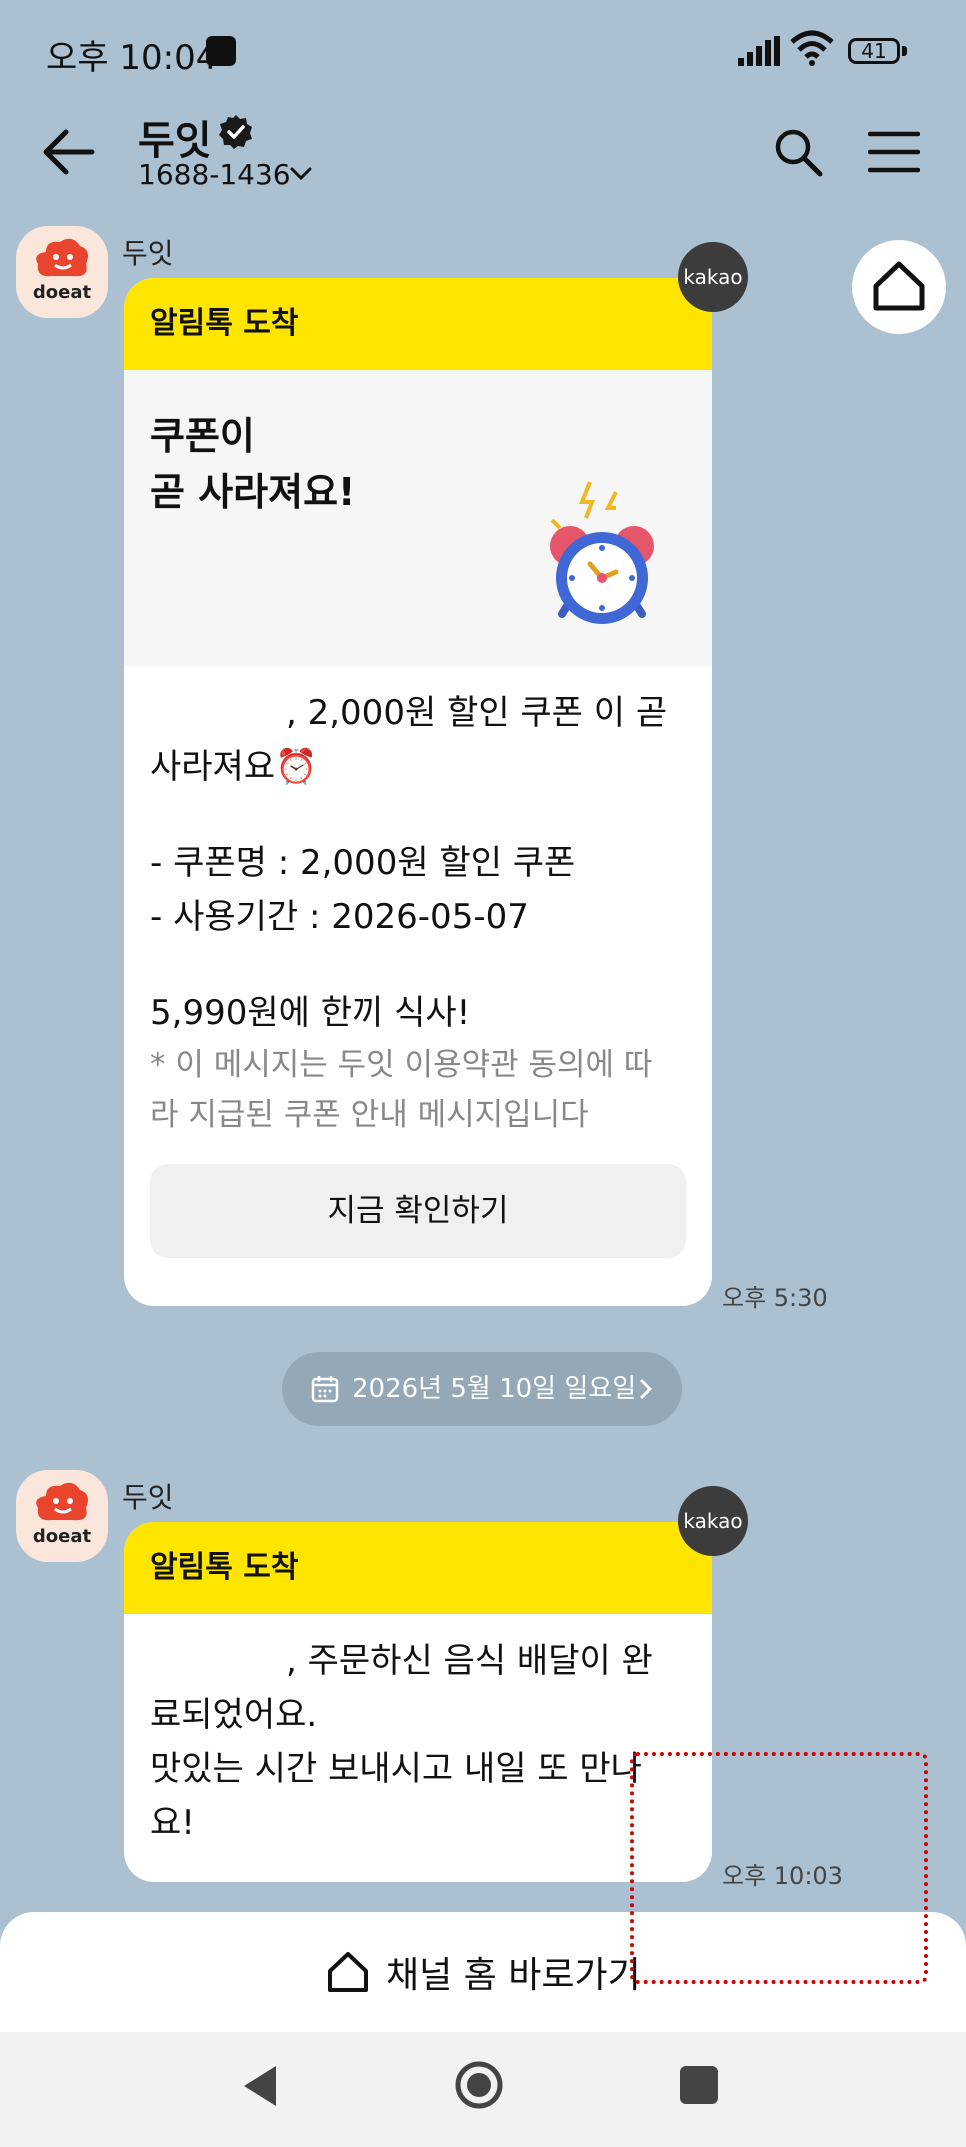 The width and height of the screenshot is (966, 2147). Describe the element at coordinates (418, 518) in the screenshot. I see `bubble-title-area: 쿠폰이 곧 사라져요!` at that location.